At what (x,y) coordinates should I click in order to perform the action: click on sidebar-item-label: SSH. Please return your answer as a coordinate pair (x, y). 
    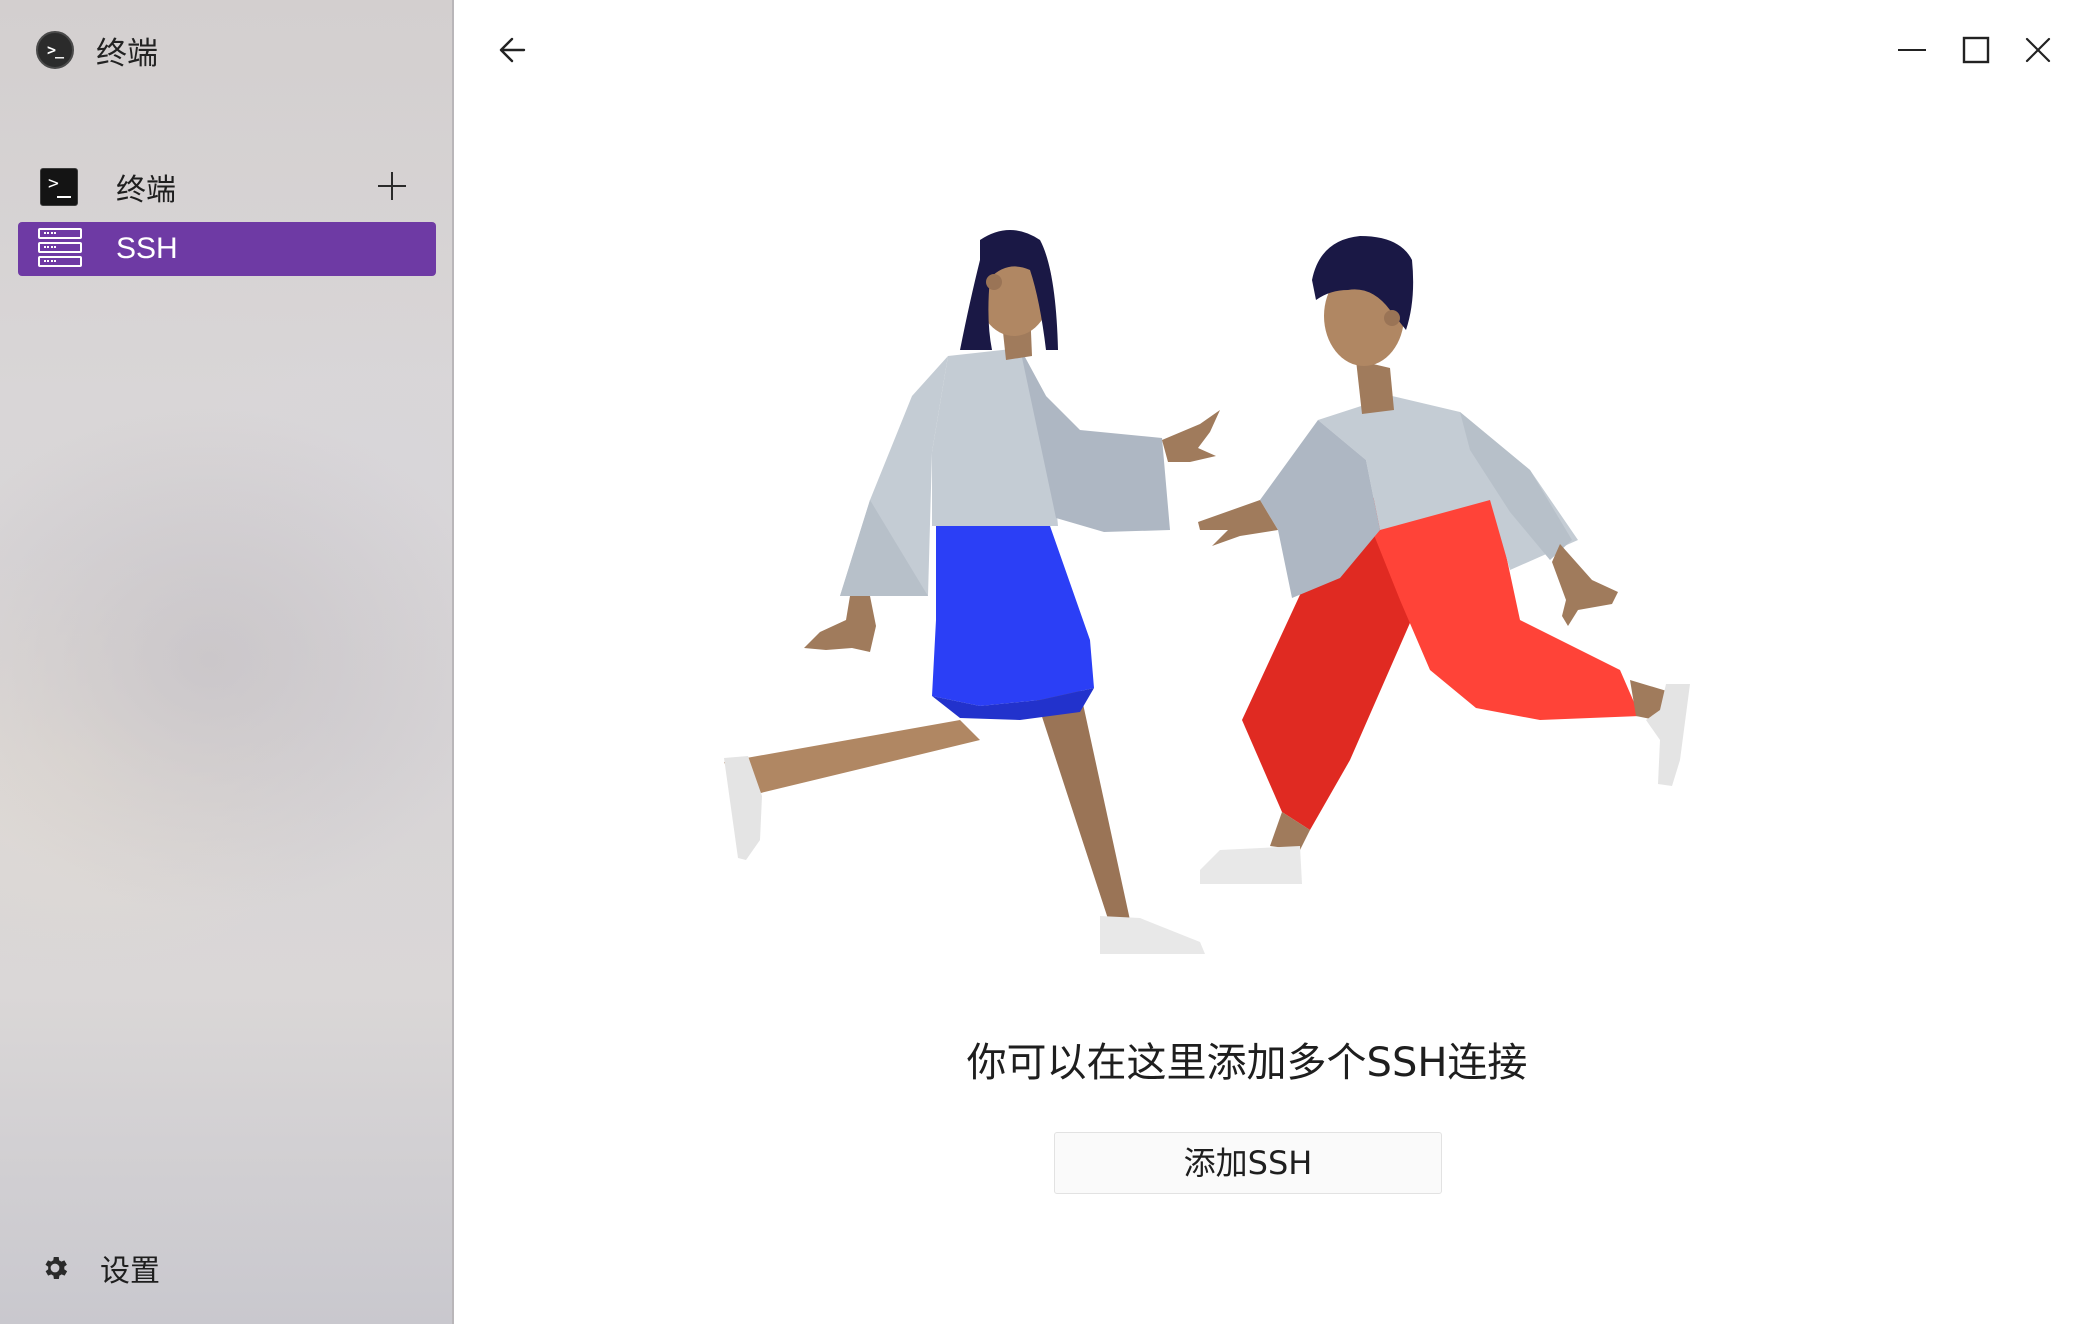
    Looking at the image, I should click on (147, 248).